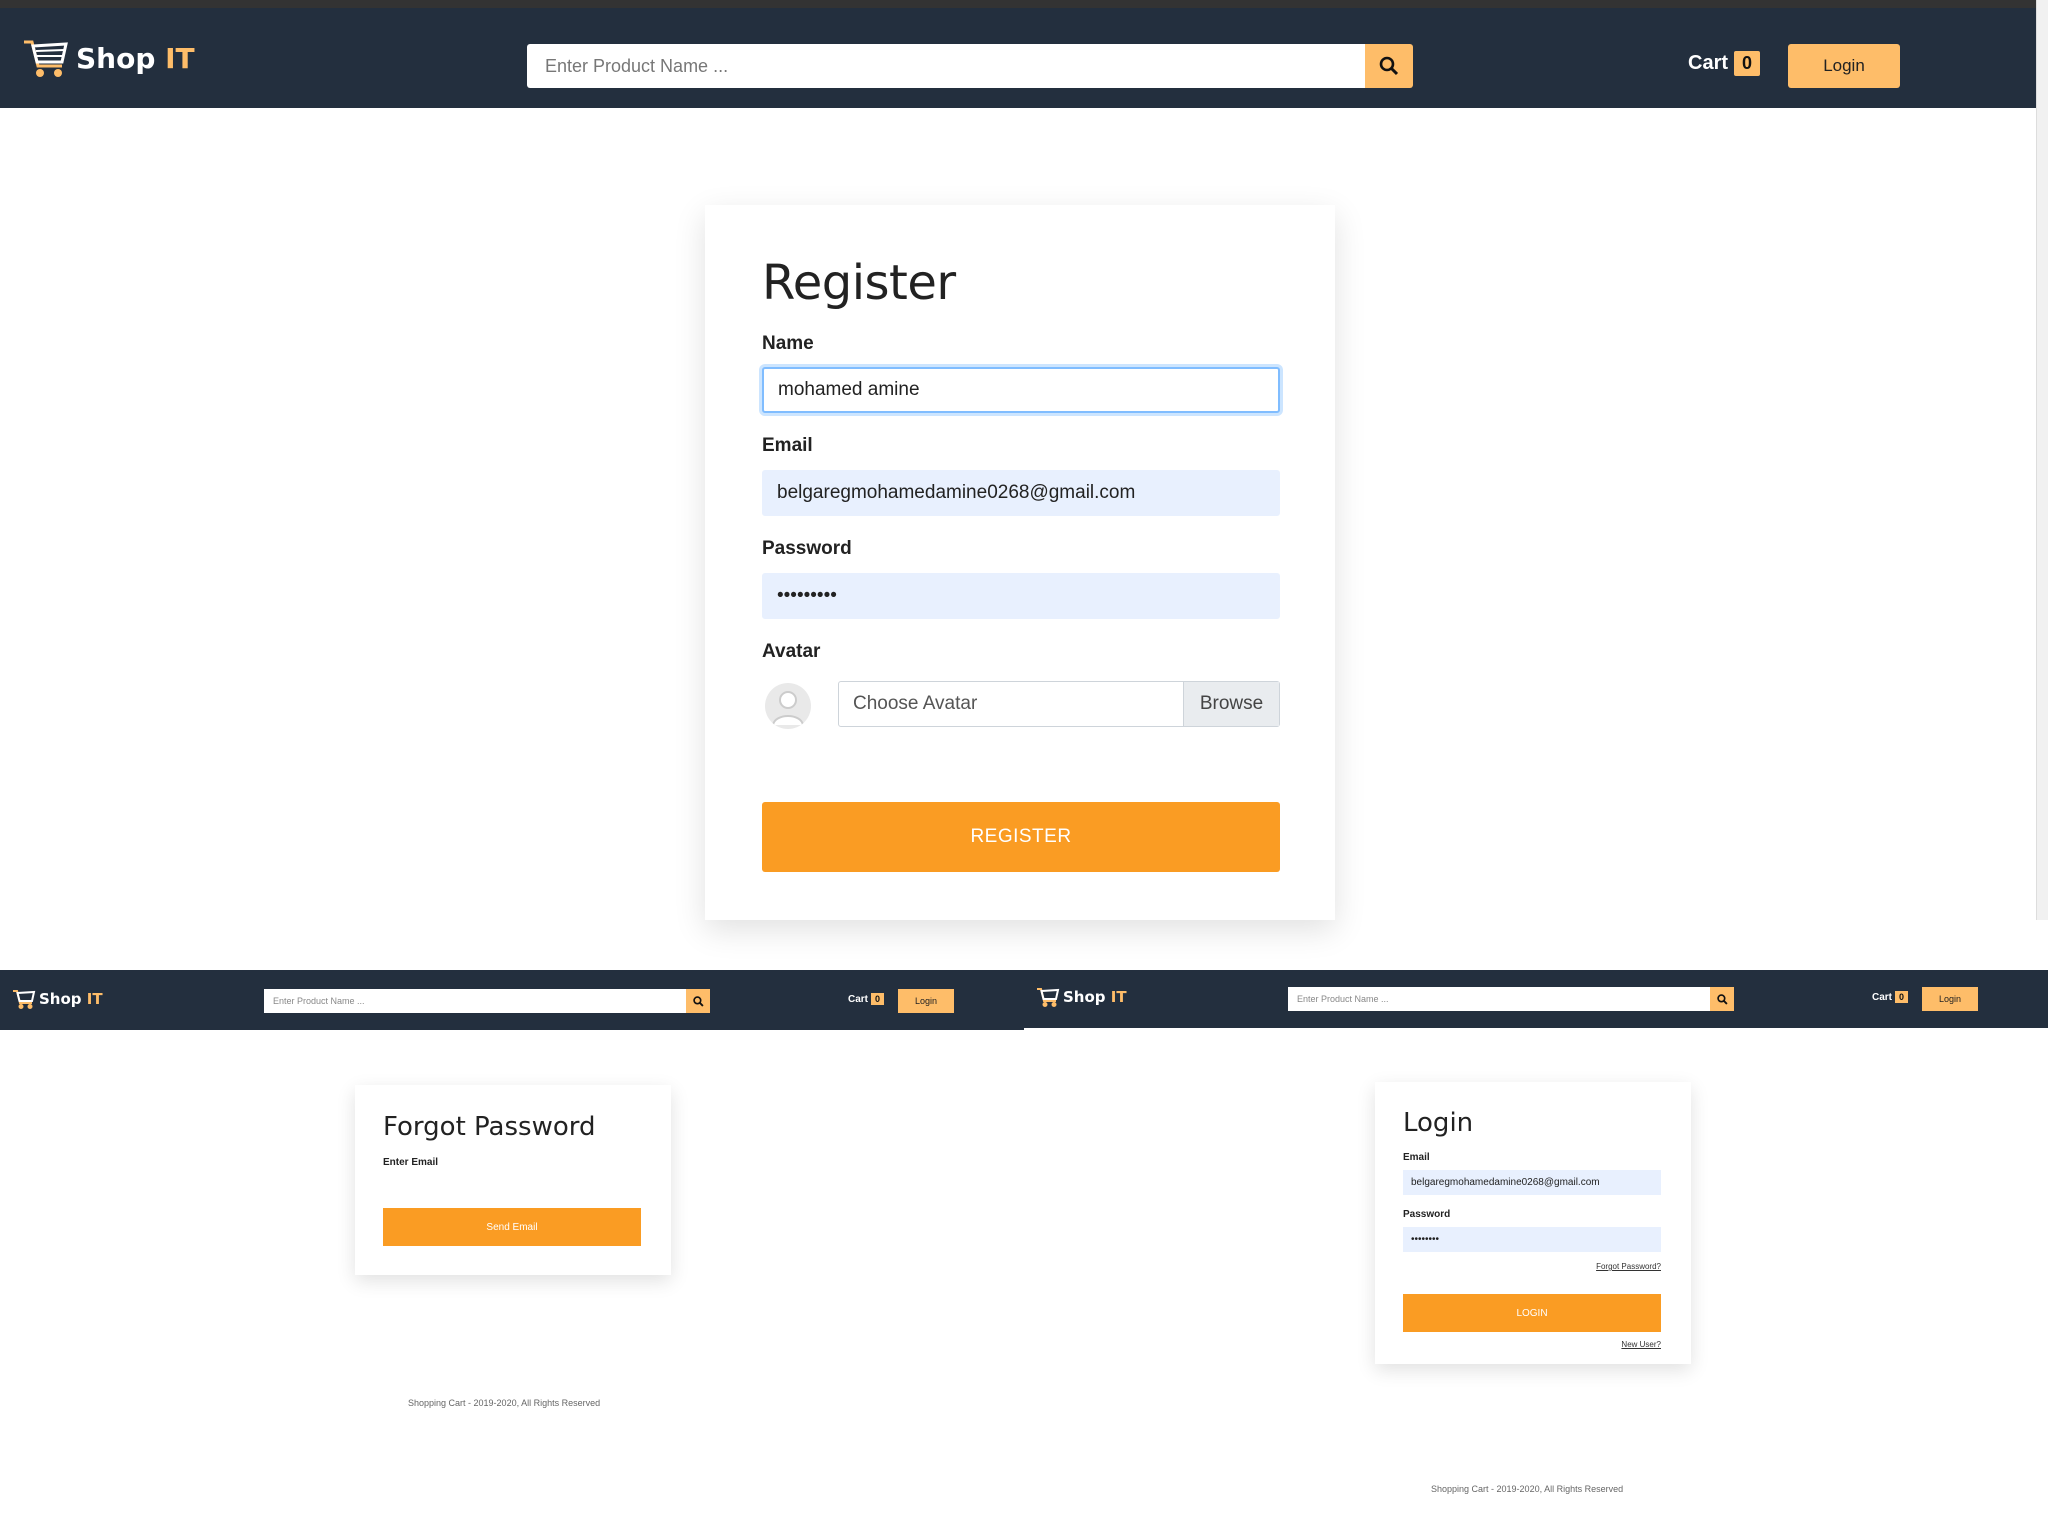 This screenshot has width=2048, height=1536. Describe the element at coordinates (1021, 493) in the screenshot. I see `email-field` at that location.